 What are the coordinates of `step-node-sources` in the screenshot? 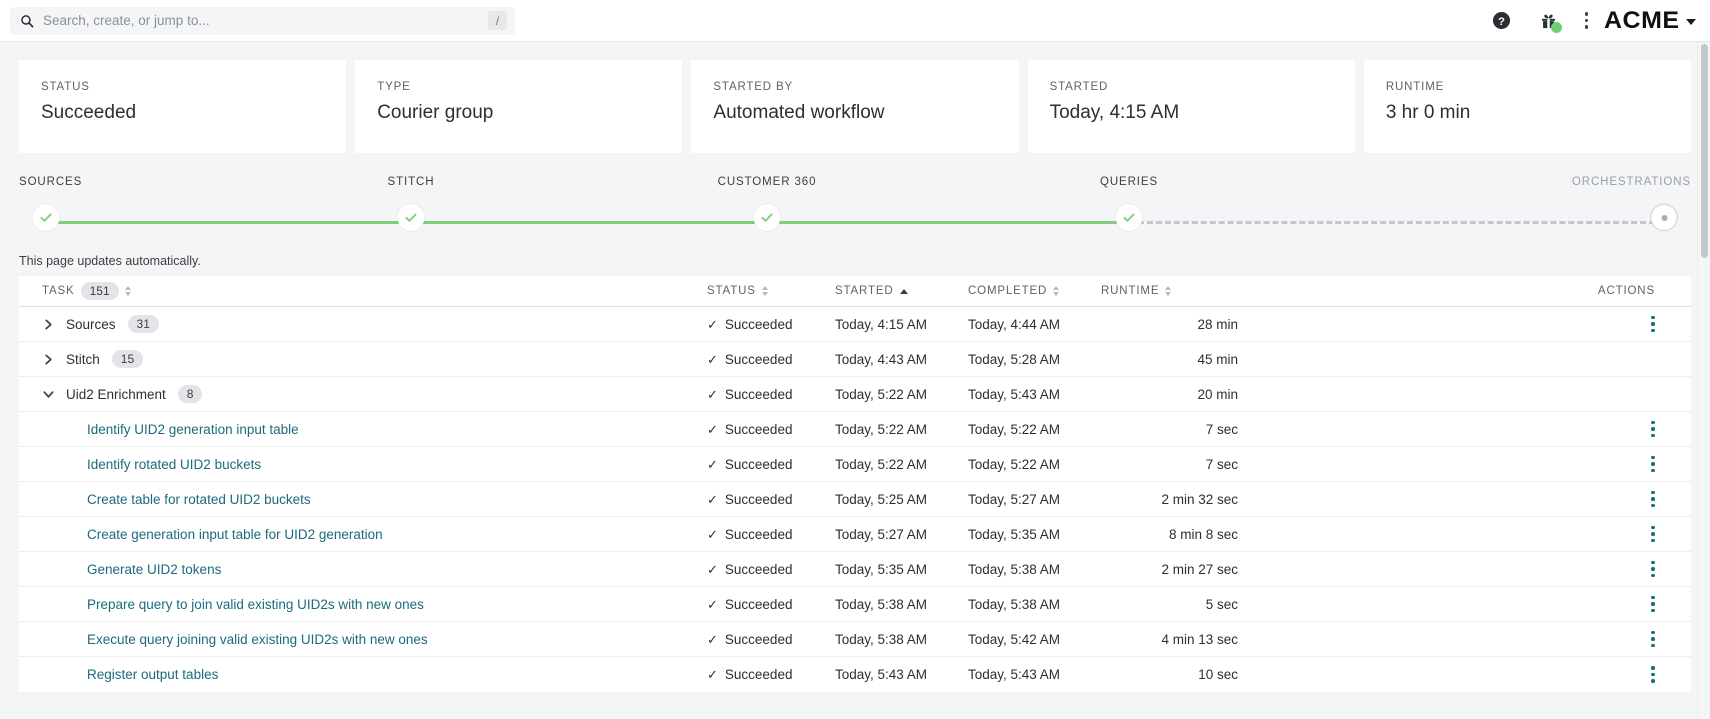 It's located at (46, 217).